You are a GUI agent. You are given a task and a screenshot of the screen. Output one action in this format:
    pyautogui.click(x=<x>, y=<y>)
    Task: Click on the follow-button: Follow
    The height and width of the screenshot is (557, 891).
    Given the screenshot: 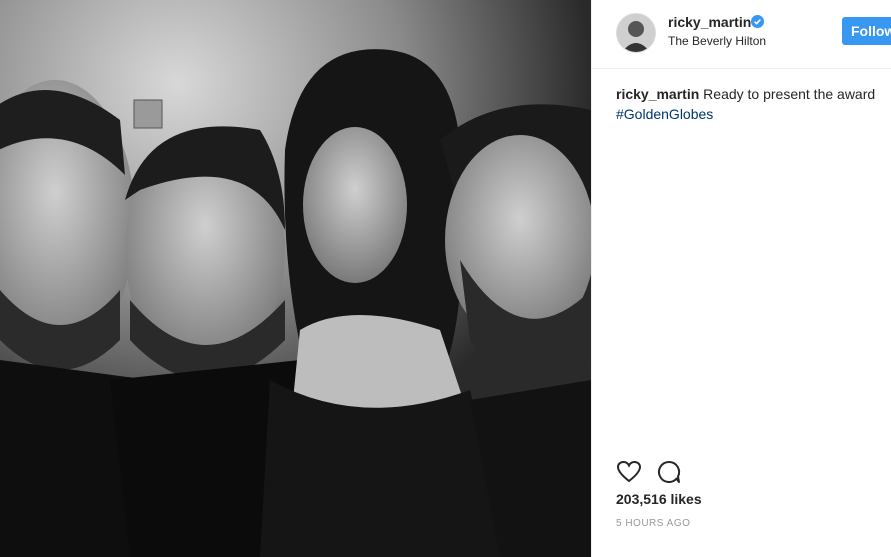 What is the action you would take?
    pyautogui.click(x=866, y=31)
    